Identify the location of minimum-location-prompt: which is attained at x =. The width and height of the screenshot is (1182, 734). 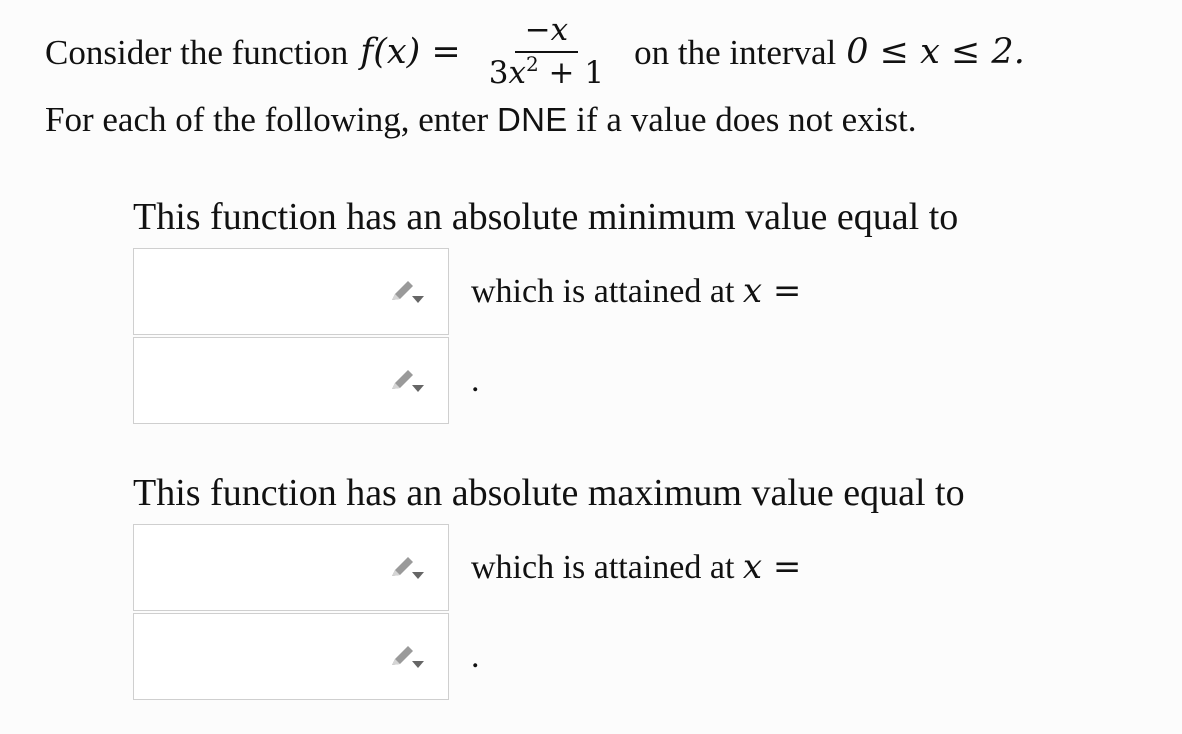
(636, 291).